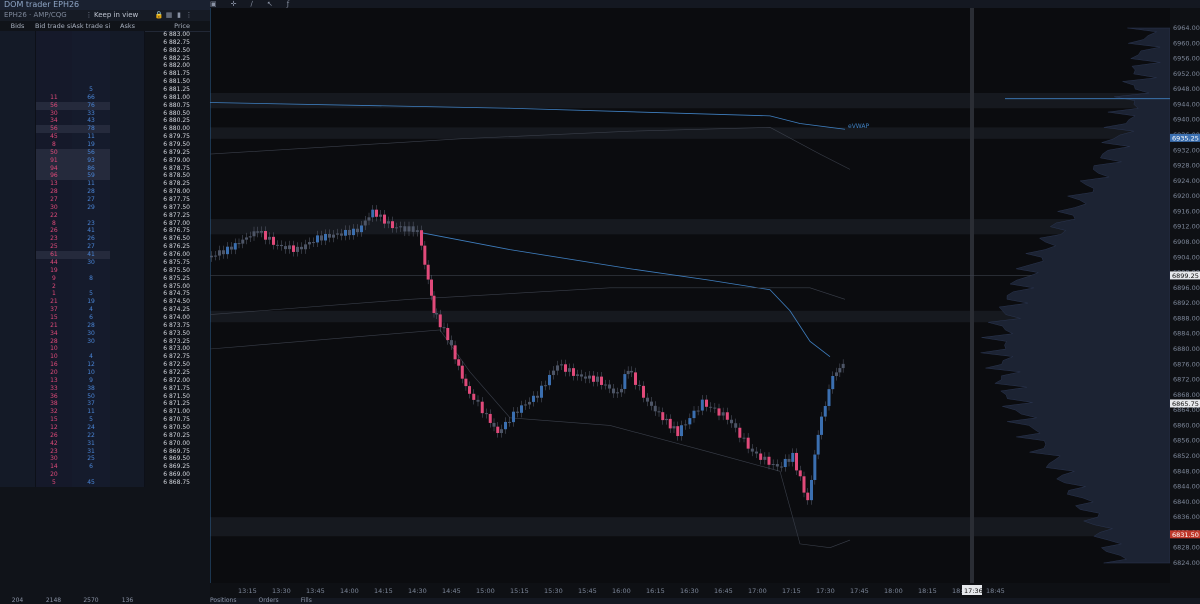 The width and height of the screenshot is (1200, 604). Describe the element at coordinates (54, 459) in the screenshot. I see `bid-trade-cell: 30` at that location.